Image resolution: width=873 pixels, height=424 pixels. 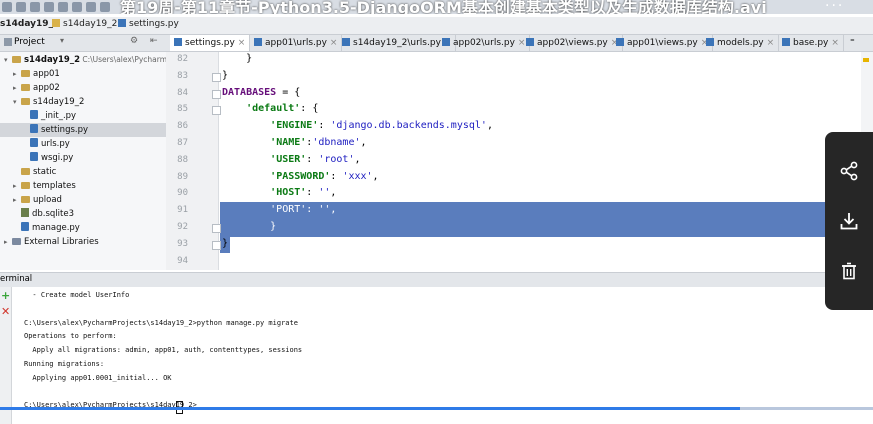 What do you see at coordinates (370, 408) in the screenshot?
I see `video-progress-played` at bounding box center [370, 408].